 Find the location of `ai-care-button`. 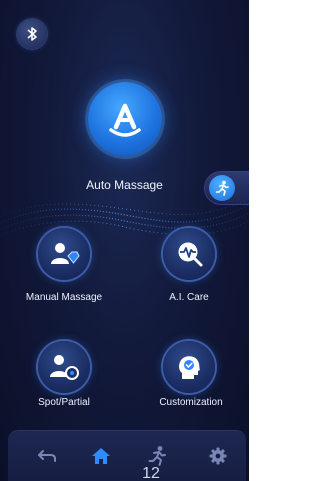

ai-care-button is located at coordinates (189, 254).